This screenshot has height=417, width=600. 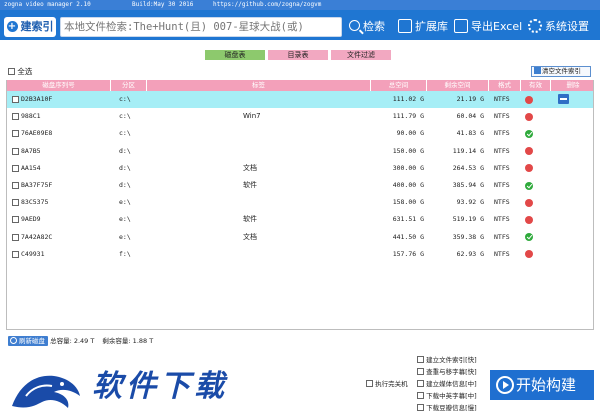 I want to click on free-space: 41.83 G, so click(x=470, y=133).